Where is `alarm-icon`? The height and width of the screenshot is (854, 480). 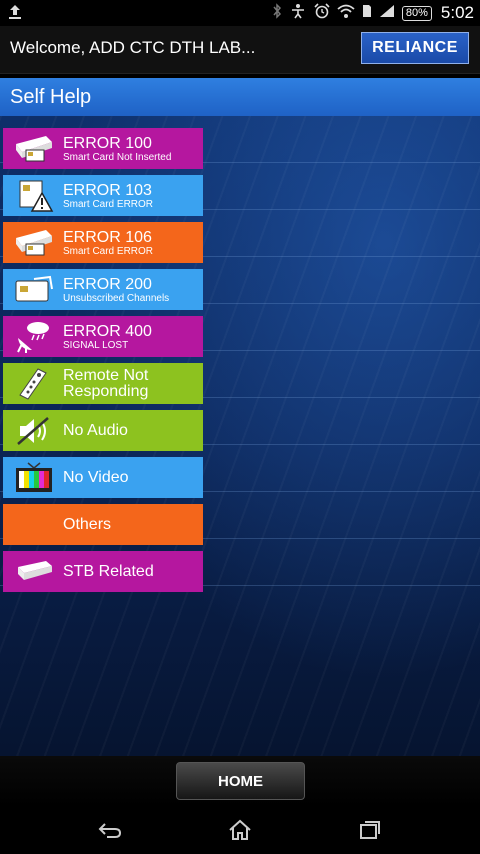
alarm-icon is located at coordinates (322, 13).